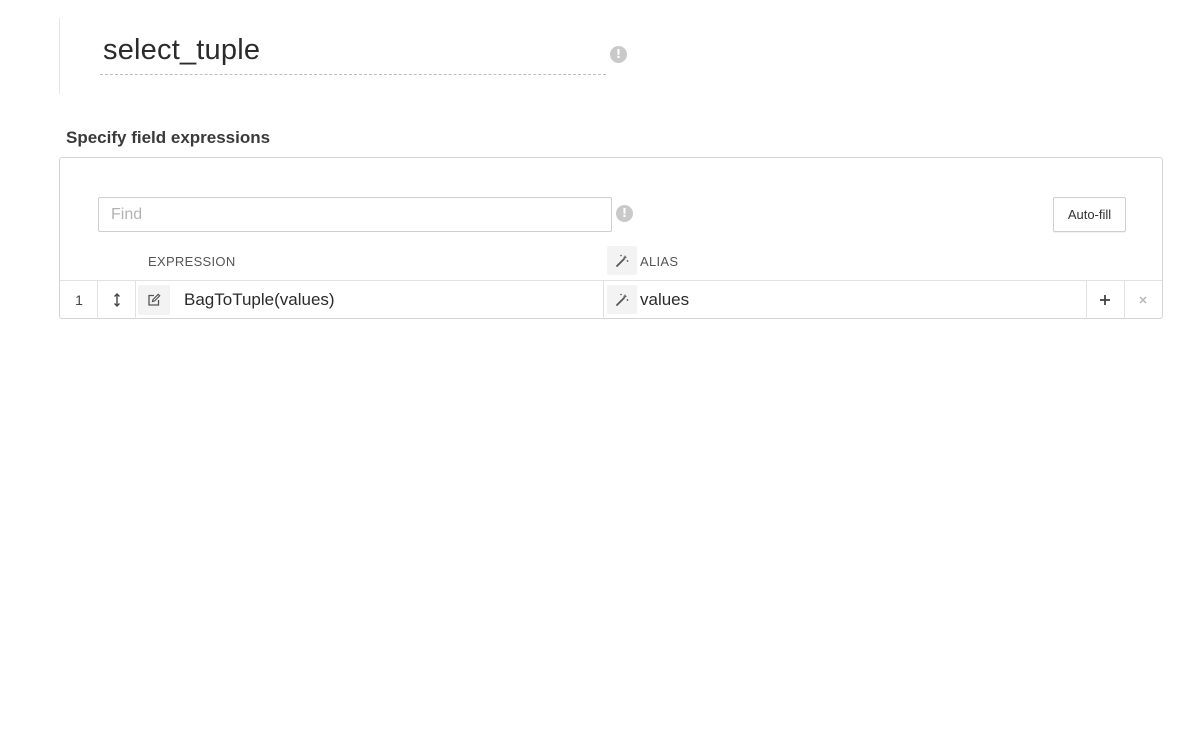 This screenshot has height=731, width=1200. I want to click on drag-handle, so click(117, 300).